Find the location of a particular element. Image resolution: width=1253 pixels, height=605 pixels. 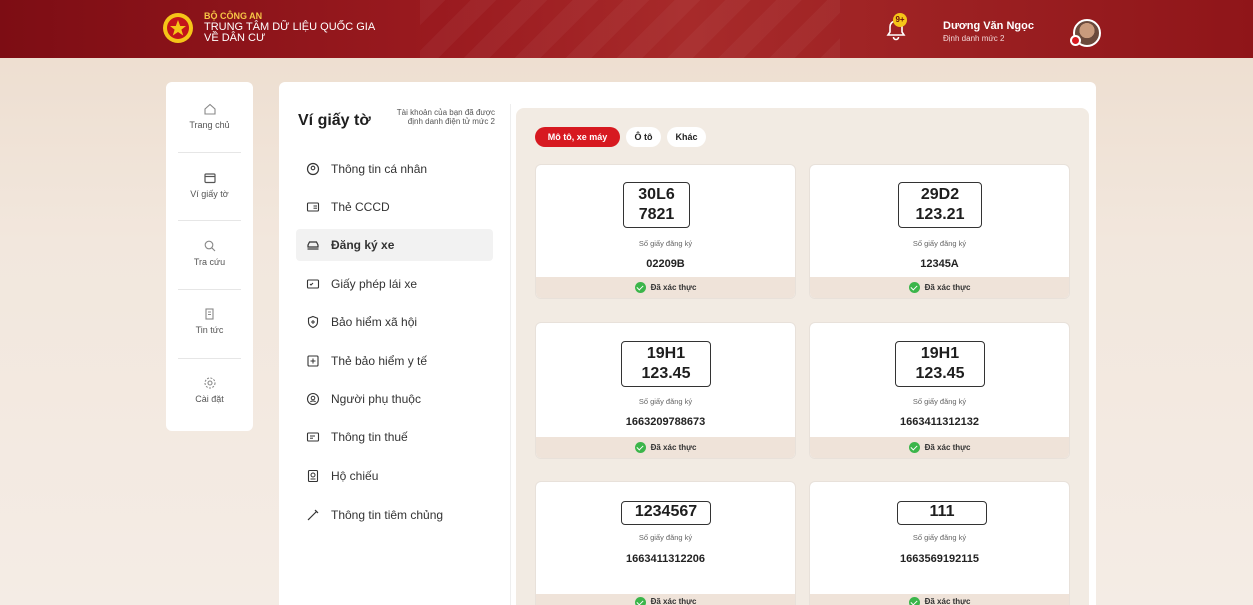

license-plate: 19H1 123.45 is located at coordinates (666, 364).